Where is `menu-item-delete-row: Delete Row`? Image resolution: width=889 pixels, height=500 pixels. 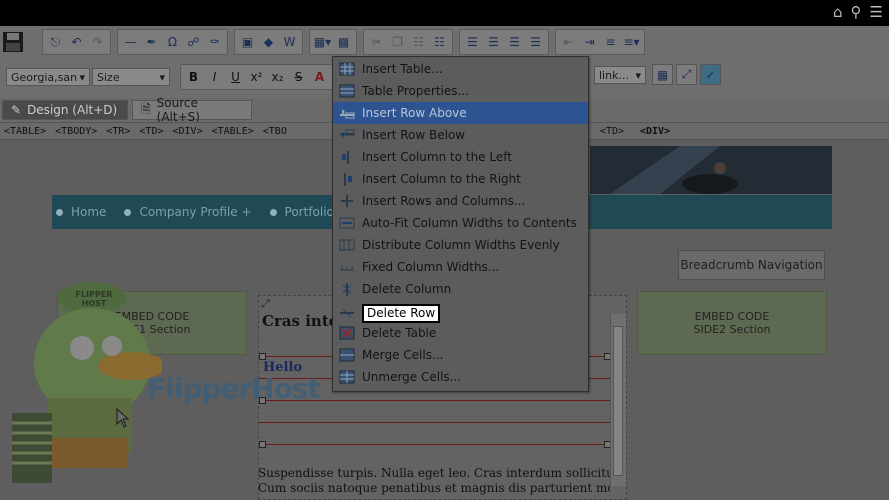
menu-item-delete-row: Delete Row is located at coordinates (460, 313).